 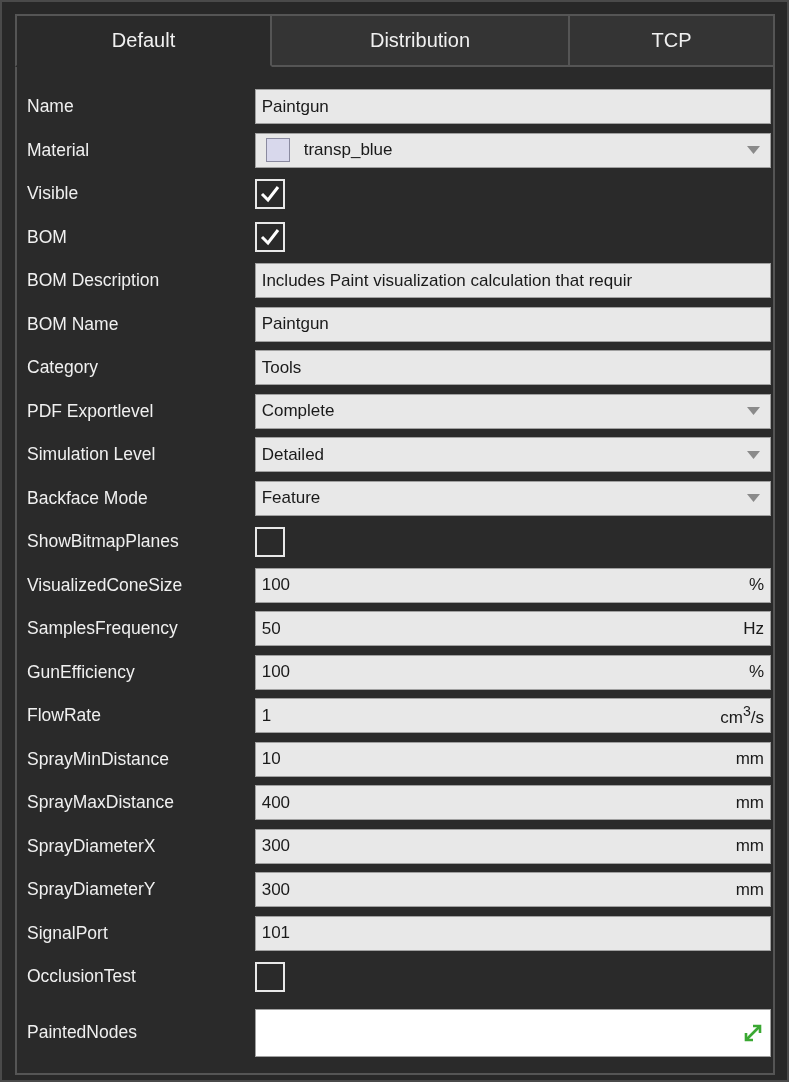 What do you see at coordinates (59, 150) in the screenshot?
I see `property-label: Material` at bounding box center [59, 150].